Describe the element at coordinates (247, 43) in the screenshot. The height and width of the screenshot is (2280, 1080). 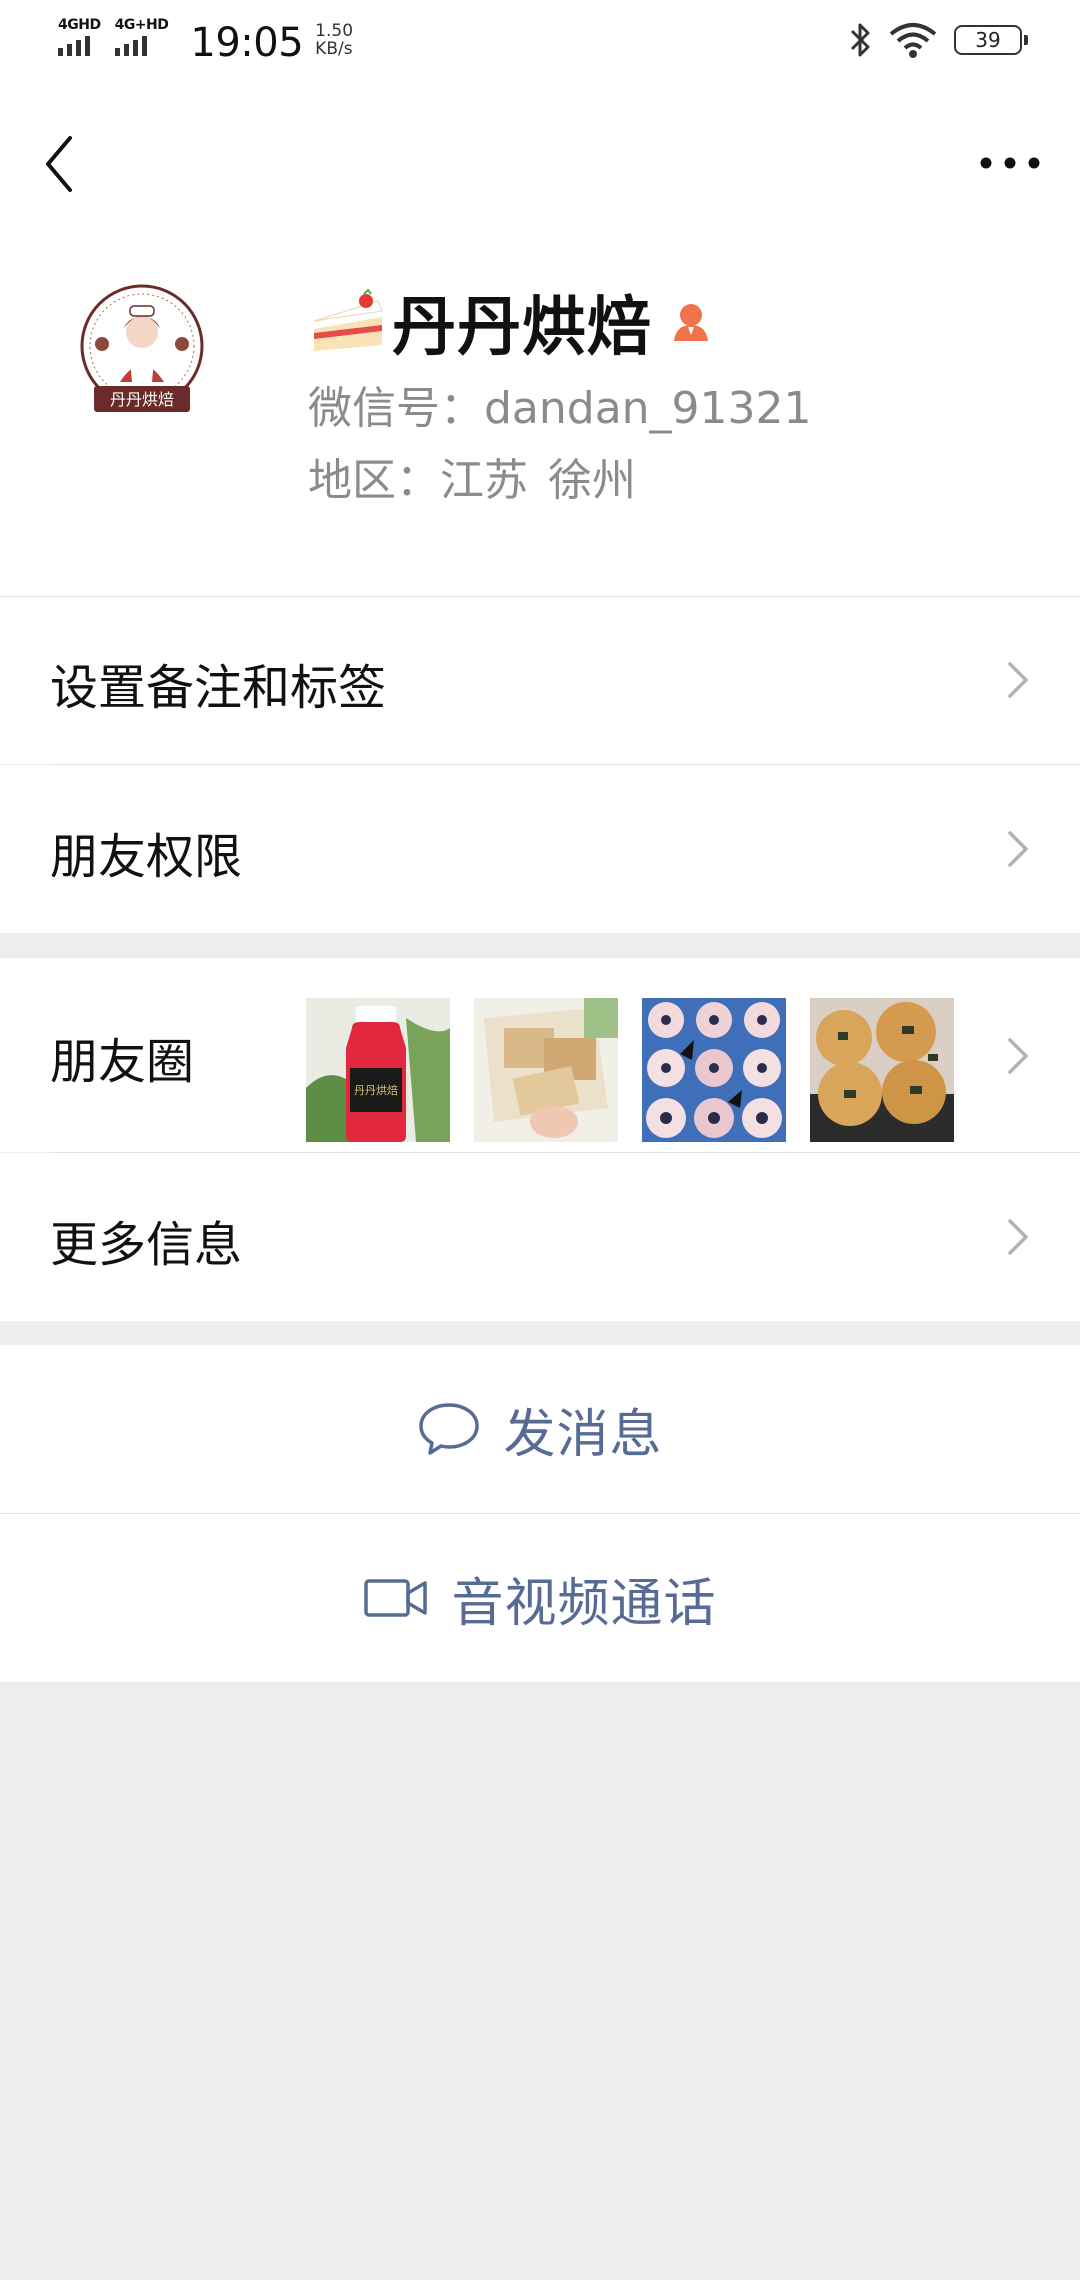
I see `status-time: 19:05` at that location.